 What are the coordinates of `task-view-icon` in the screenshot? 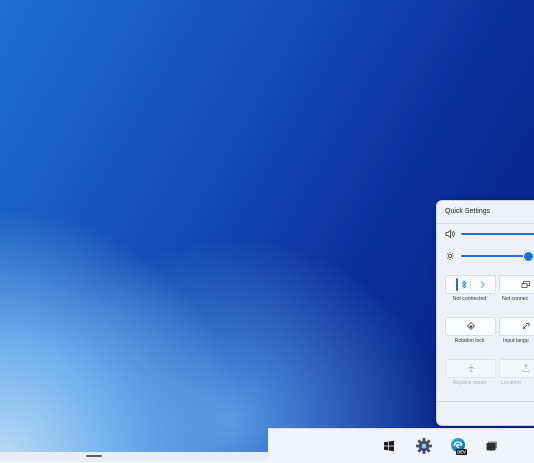 It's located at (492, 446).